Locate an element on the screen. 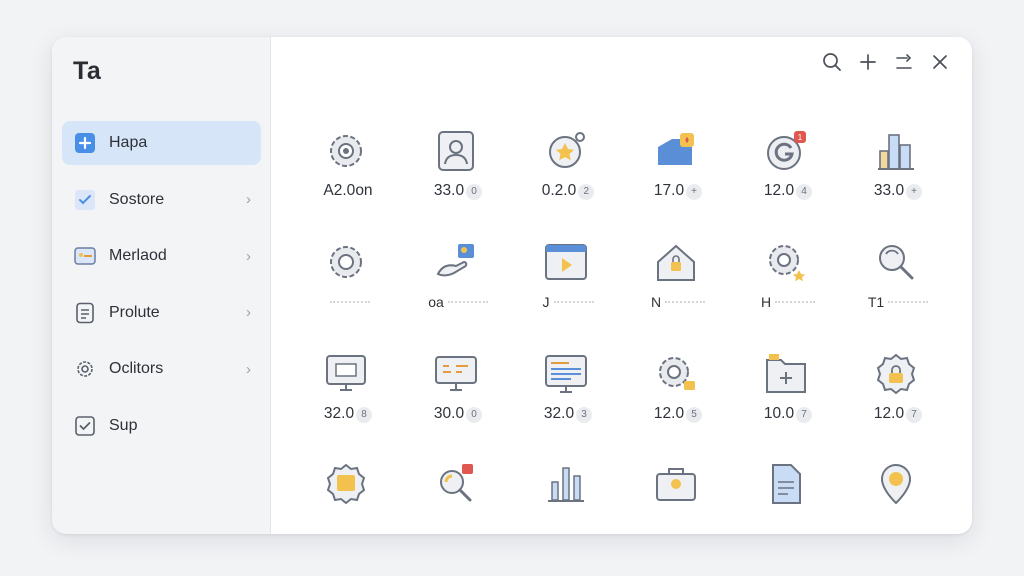 Image resolution: width=1024 pixels, height=576 pixels. sidebar-item-oclitors: Oclitors › is located at coordinates (161, 369).